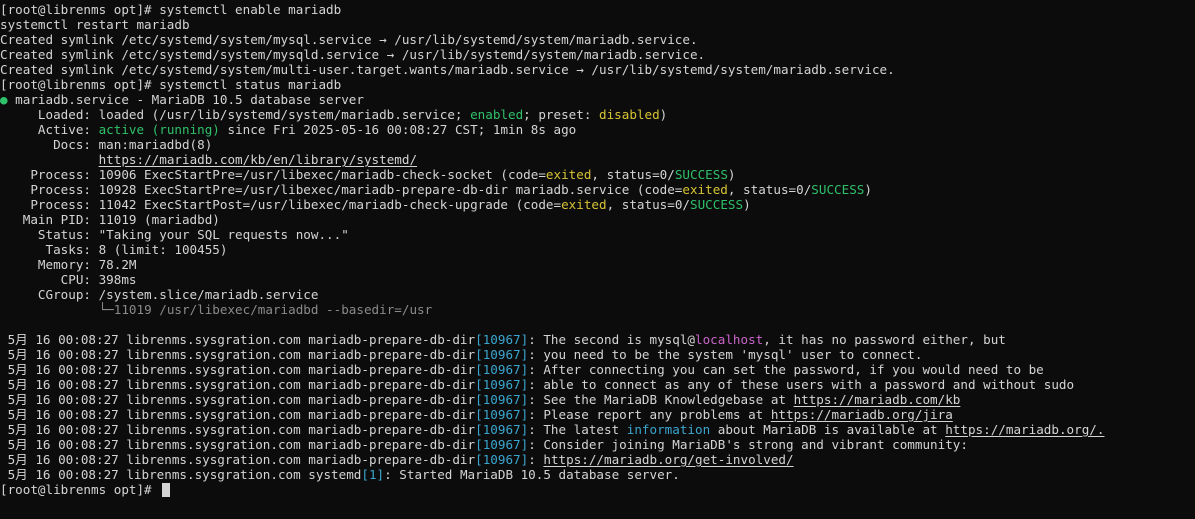 The width and height of the screenshot is (1195, 519). What do you see at coordinates (661, 399) in the screenshot?
I see `terminal-text: : See the MariaDB Knowledgebase at` at bounding box center [661, 399].